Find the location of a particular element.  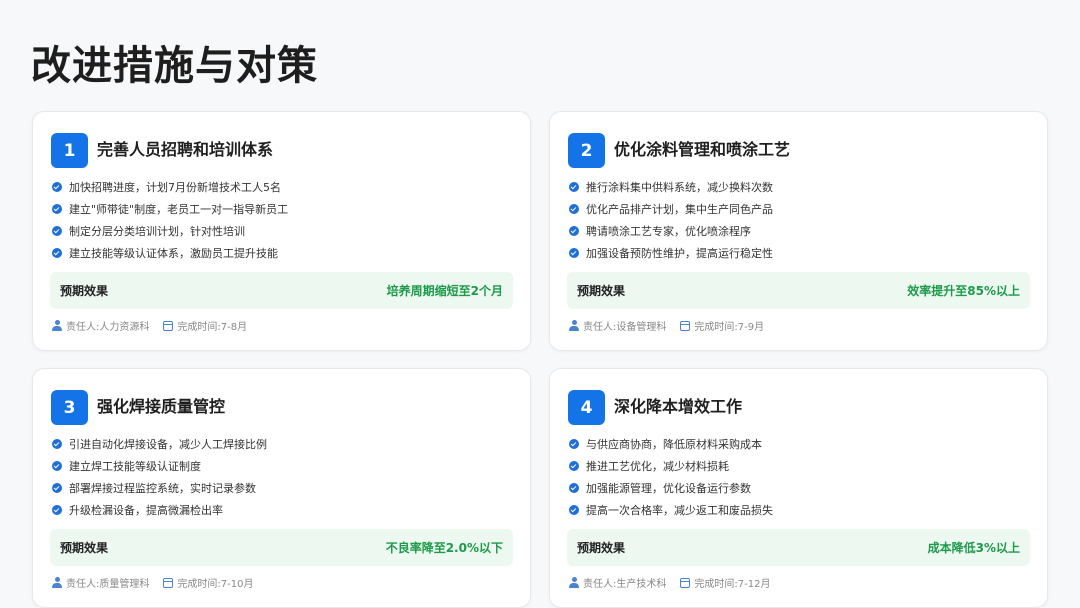

effect-value: 不良率降至2.0%以下 is located at coordinates (444, 548).